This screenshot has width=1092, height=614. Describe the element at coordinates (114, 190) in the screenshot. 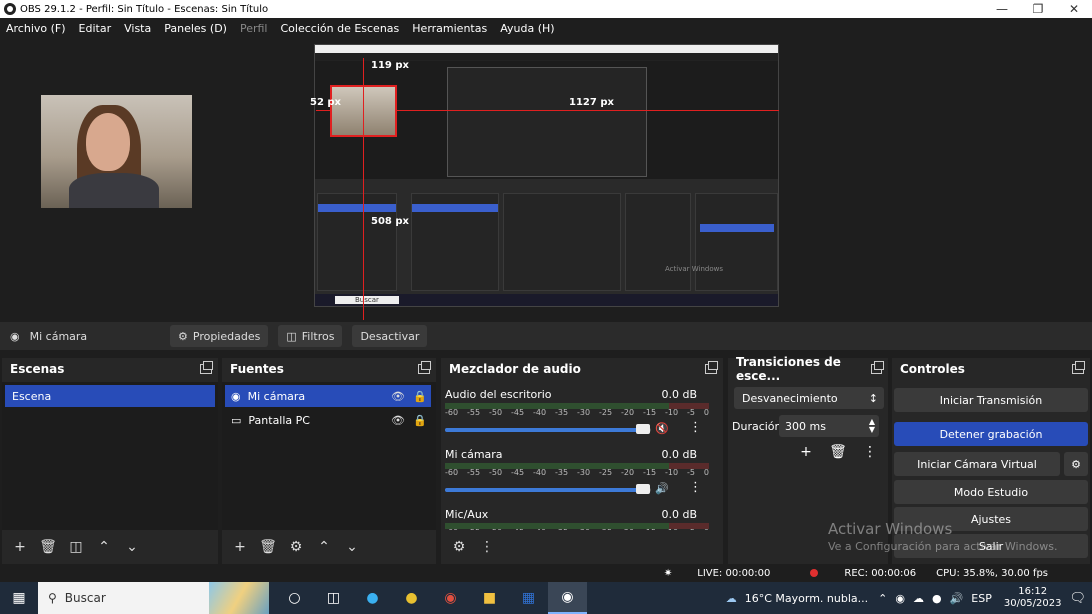

I see `webcam-person-body` at that location.